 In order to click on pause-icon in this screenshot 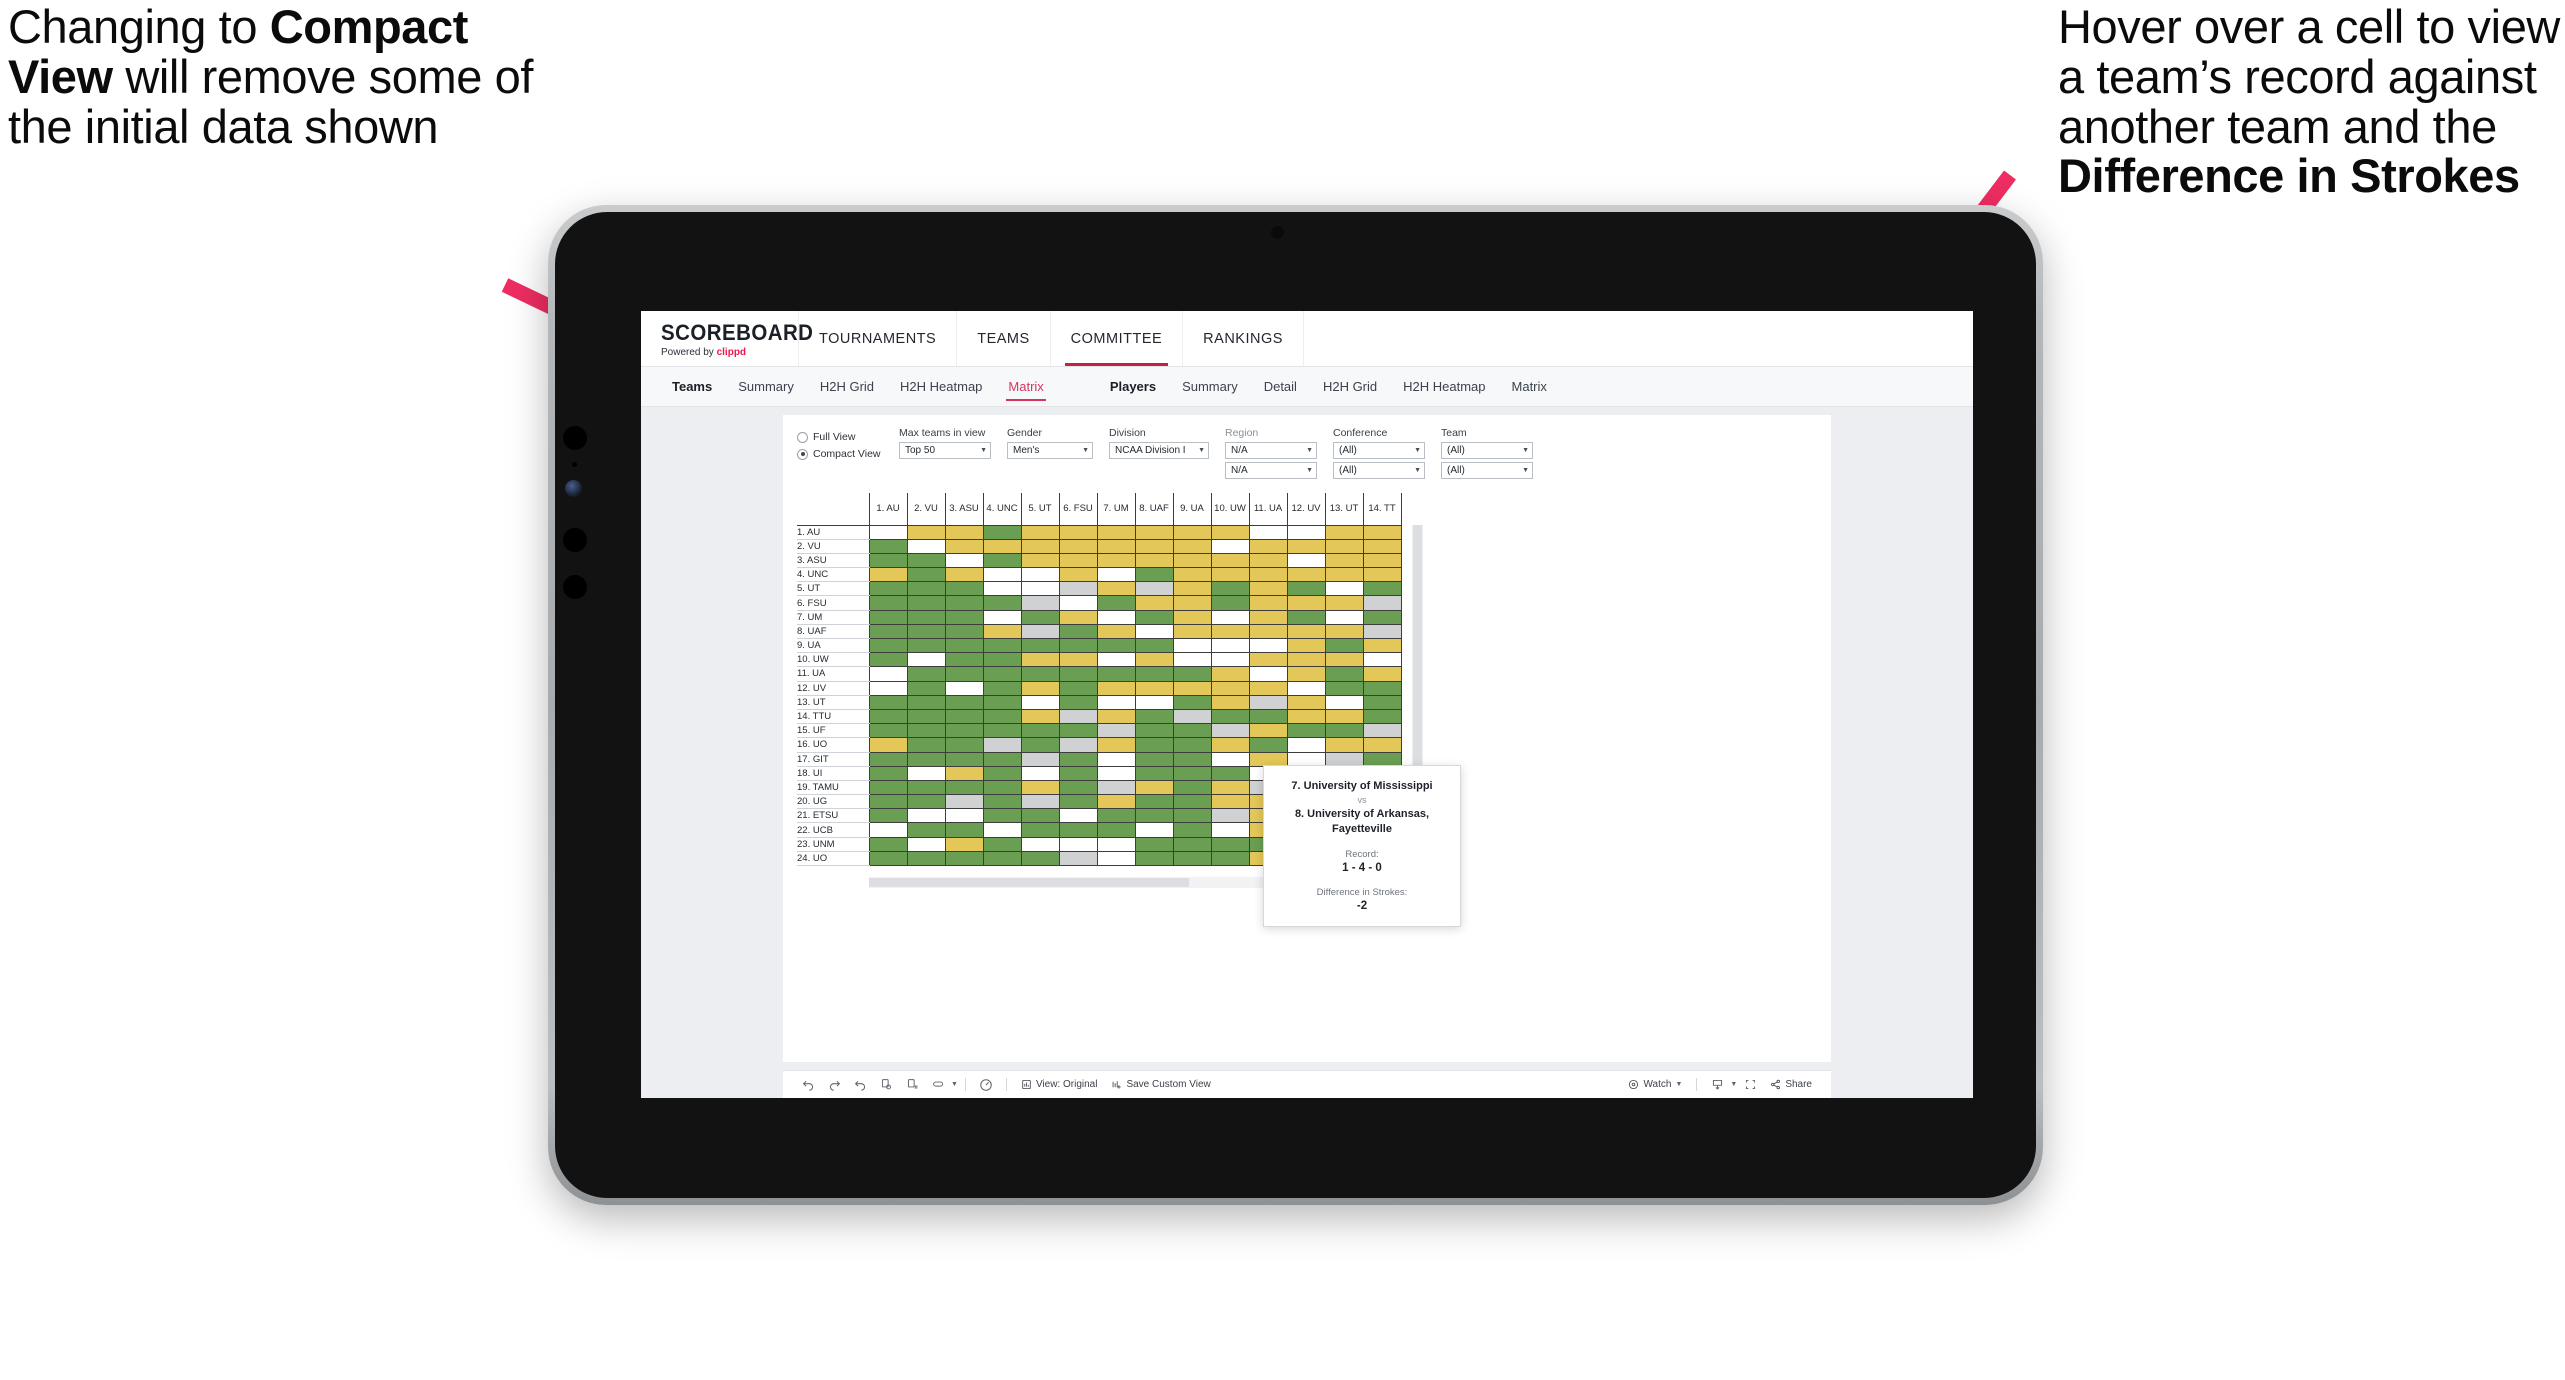, I will do `click(986, 1085)`.